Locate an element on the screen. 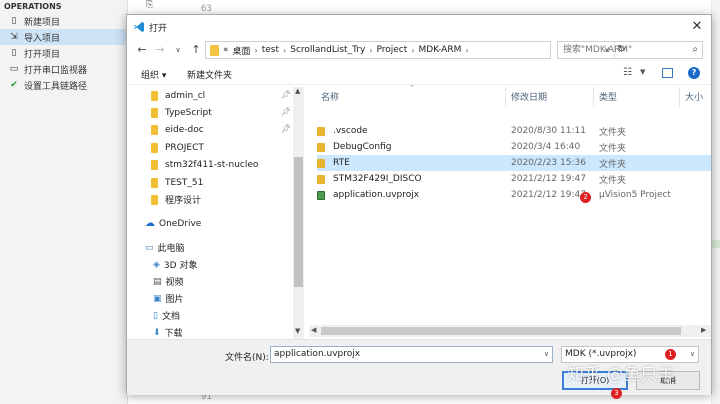  file-row: .vscode 2020/8/30 11:11 文件夹 is located at coordinates (514, 131).